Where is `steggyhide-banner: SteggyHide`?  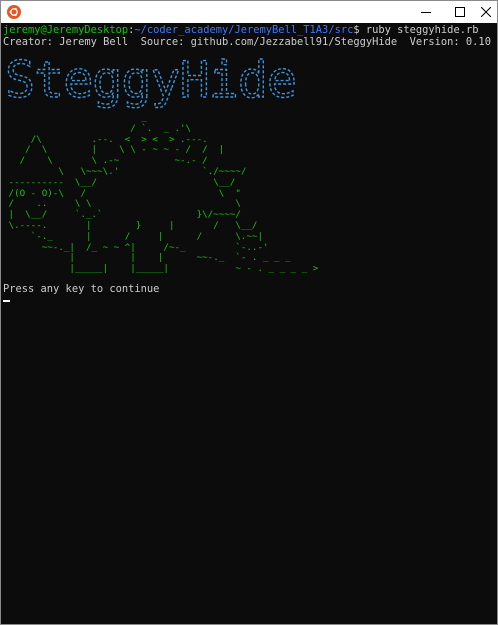 steggyhide-banner: SteggyHide is located at coordinates (249, 79).